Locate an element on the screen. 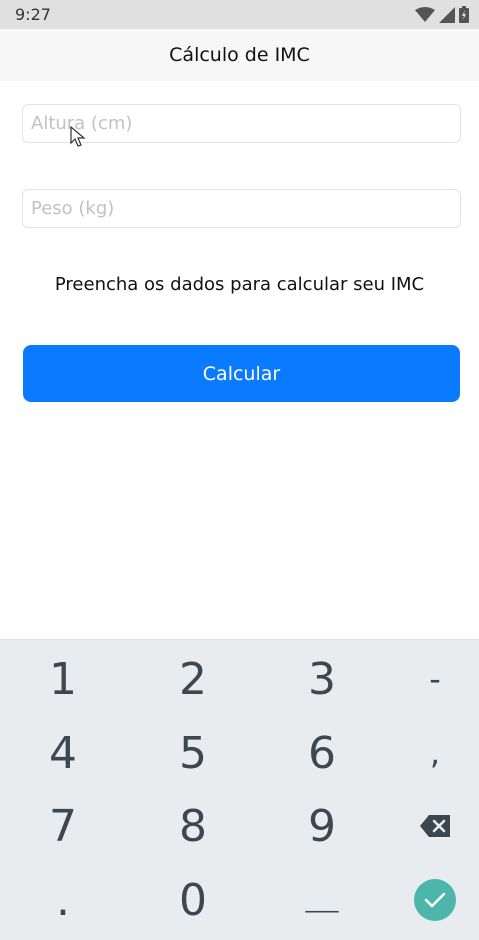 This screenshot has width=479, height=940. key-8: 8 is located at coordinates (193, 826).